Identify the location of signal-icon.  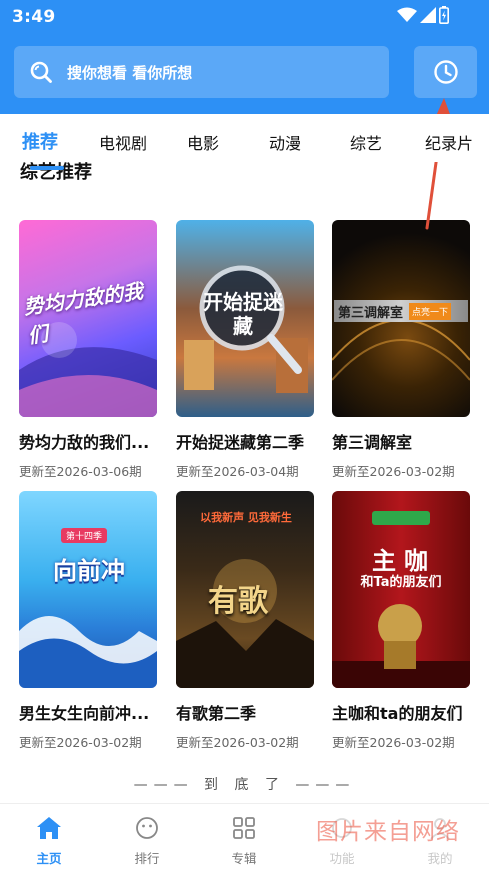
(428, 15).